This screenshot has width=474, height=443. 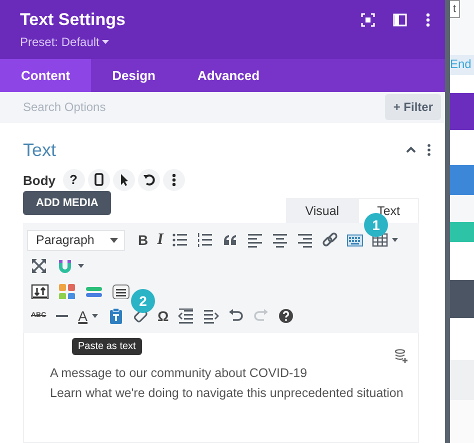 What do you see at coordinates (73, 180) in the screenshot?
I see `help-button: ?` at bounding box center [73, 180].